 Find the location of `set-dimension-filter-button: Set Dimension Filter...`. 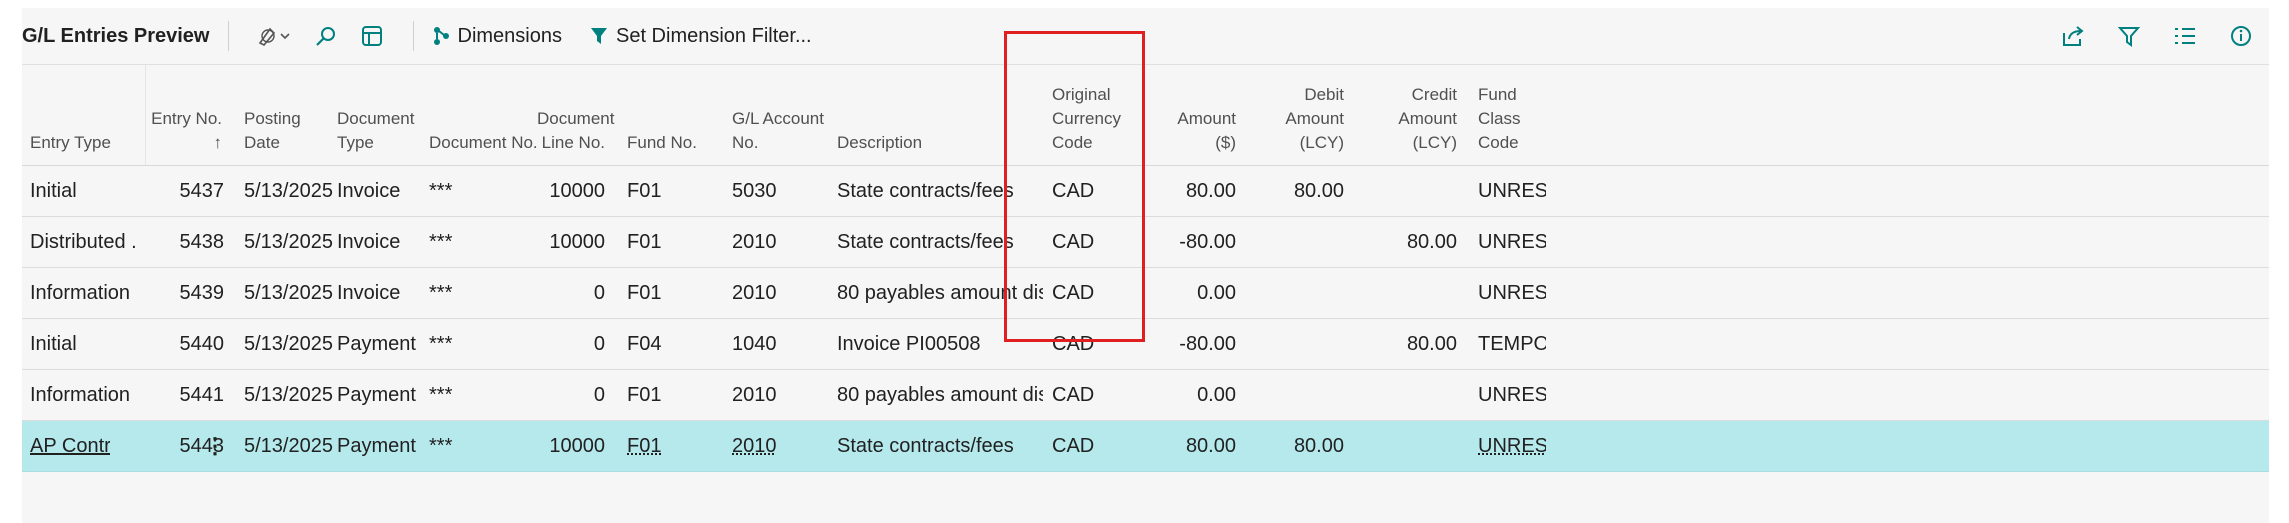

set-dimension-filter-button: Set Dimension Filter... is located at coordinates (701, 36).